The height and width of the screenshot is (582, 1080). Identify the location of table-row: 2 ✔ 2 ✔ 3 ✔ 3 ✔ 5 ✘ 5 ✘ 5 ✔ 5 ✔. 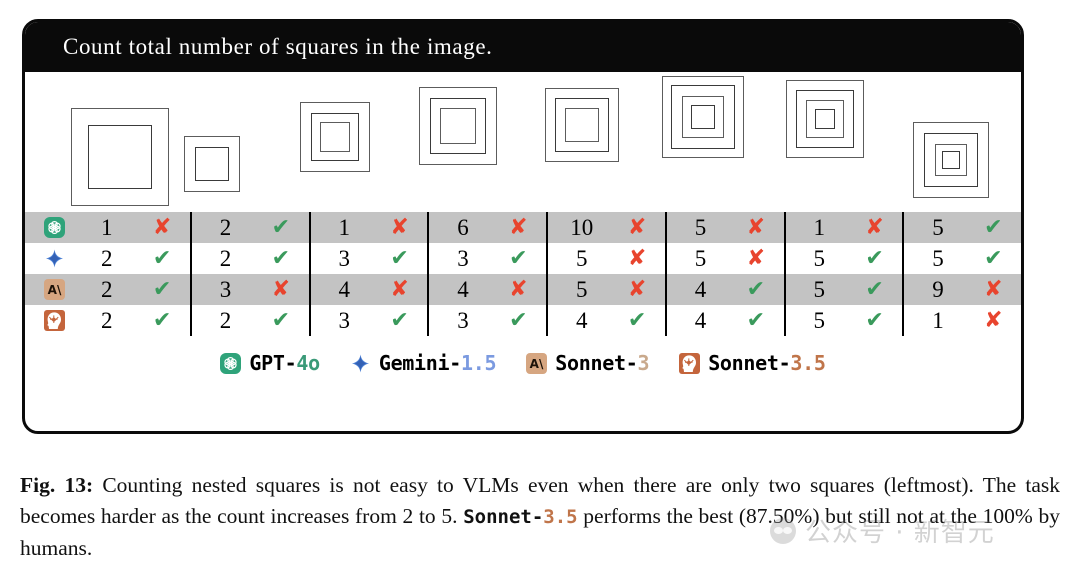
(523, 258).